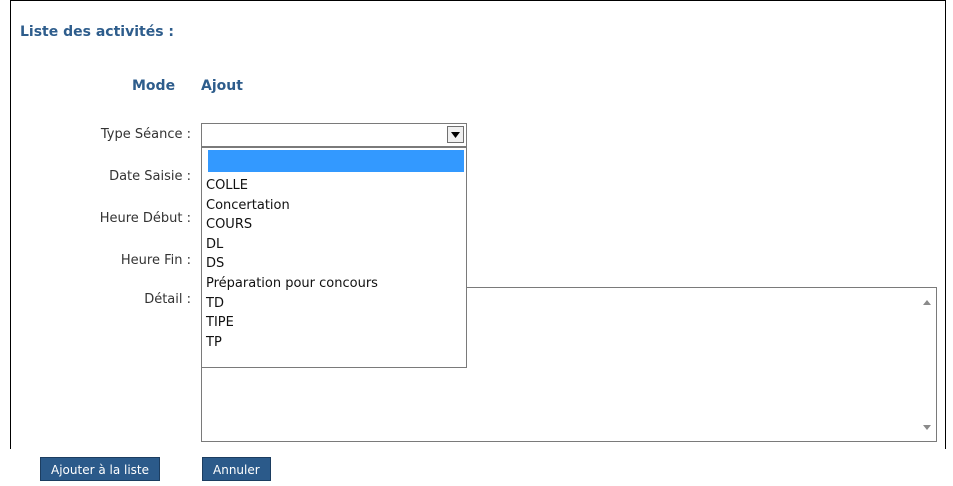 Image resolution: width=953 pixels, height=486 pixels. What do you see at coordinates (334, 135) in the screenshot?
I see `type-seance-select` at bounding box center [334, 135].